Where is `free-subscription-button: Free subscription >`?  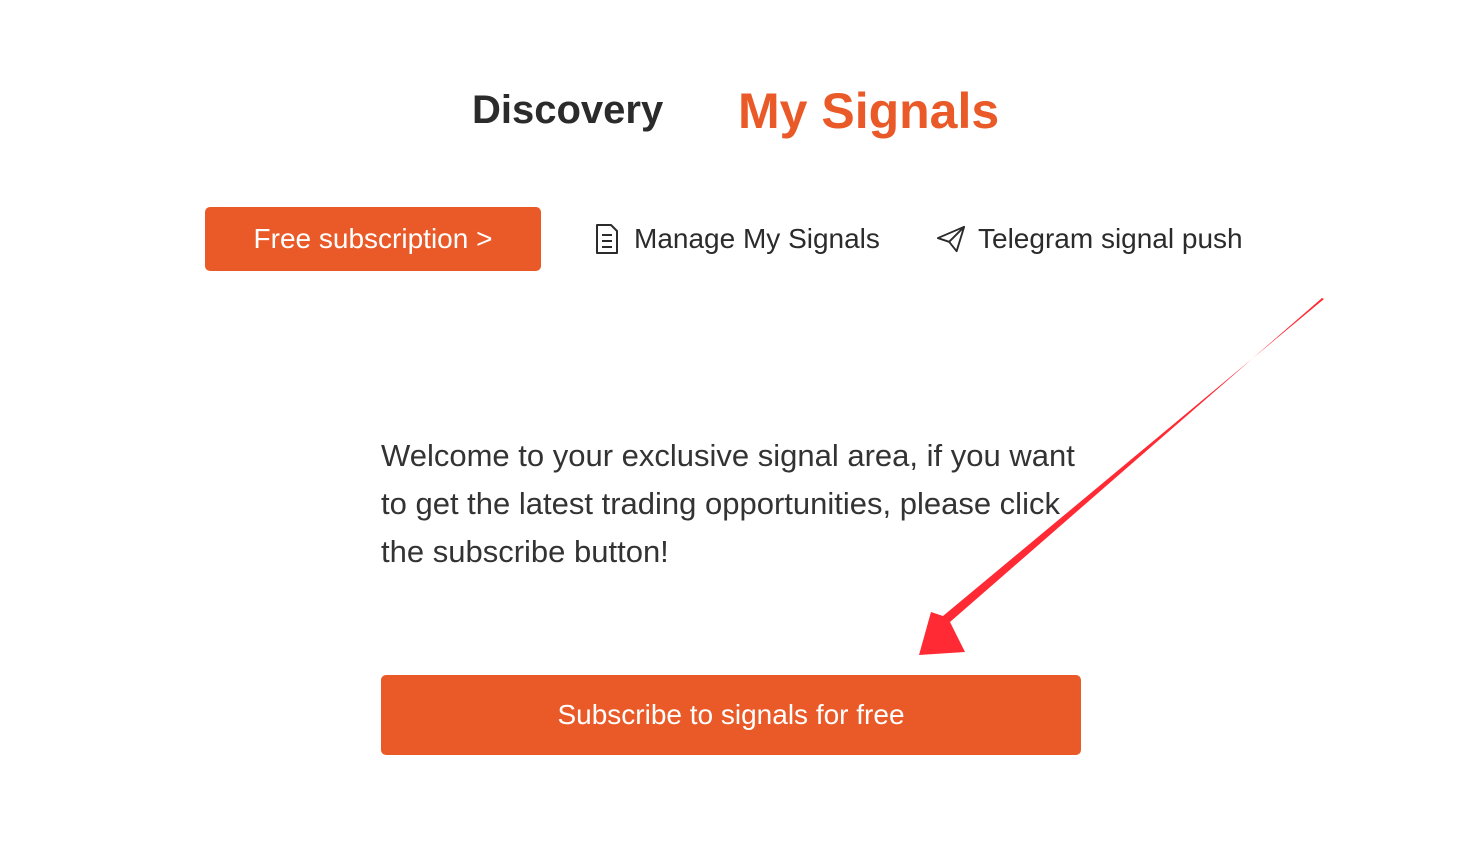 free-subscription-button: Free subscription > is located at coordinates (373, 239).